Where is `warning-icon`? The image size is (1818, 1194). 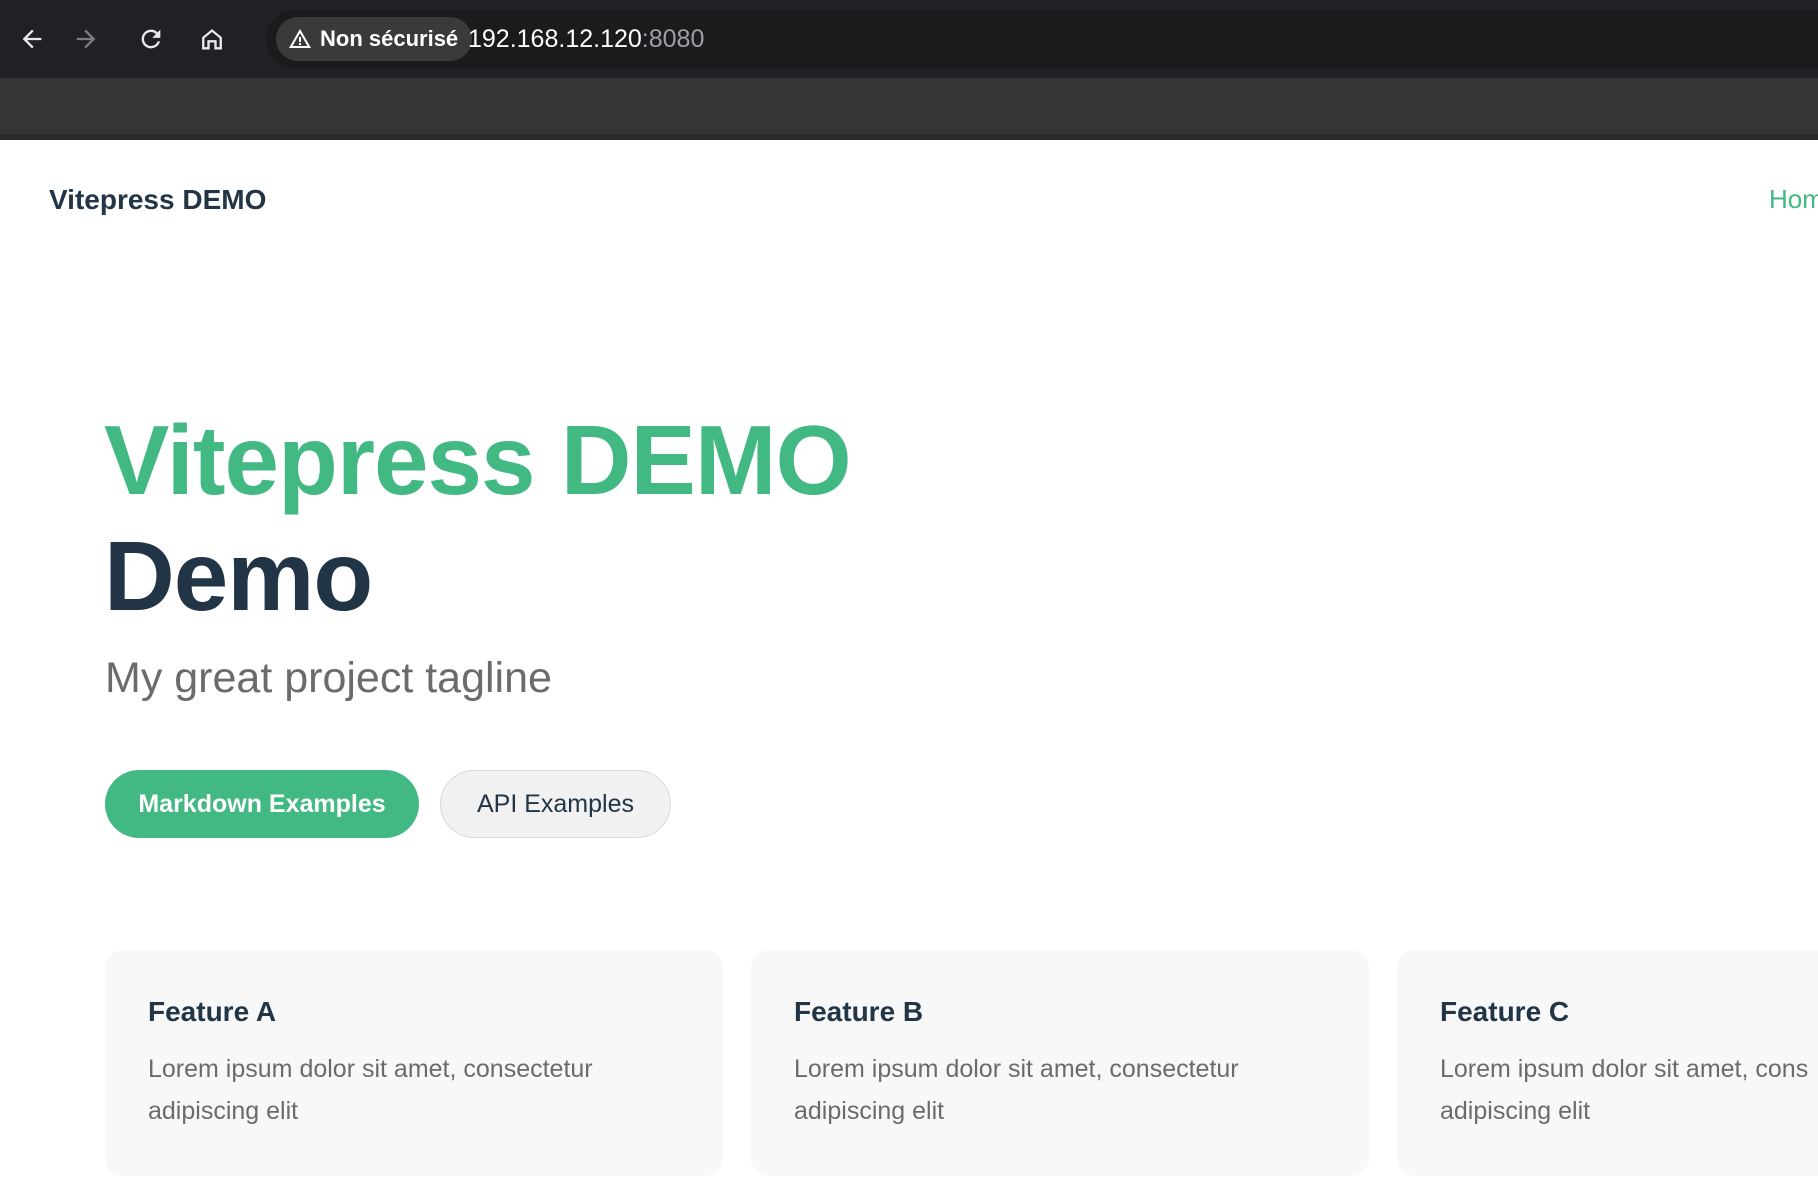 warning-icon is located at coordinates (300, 38).